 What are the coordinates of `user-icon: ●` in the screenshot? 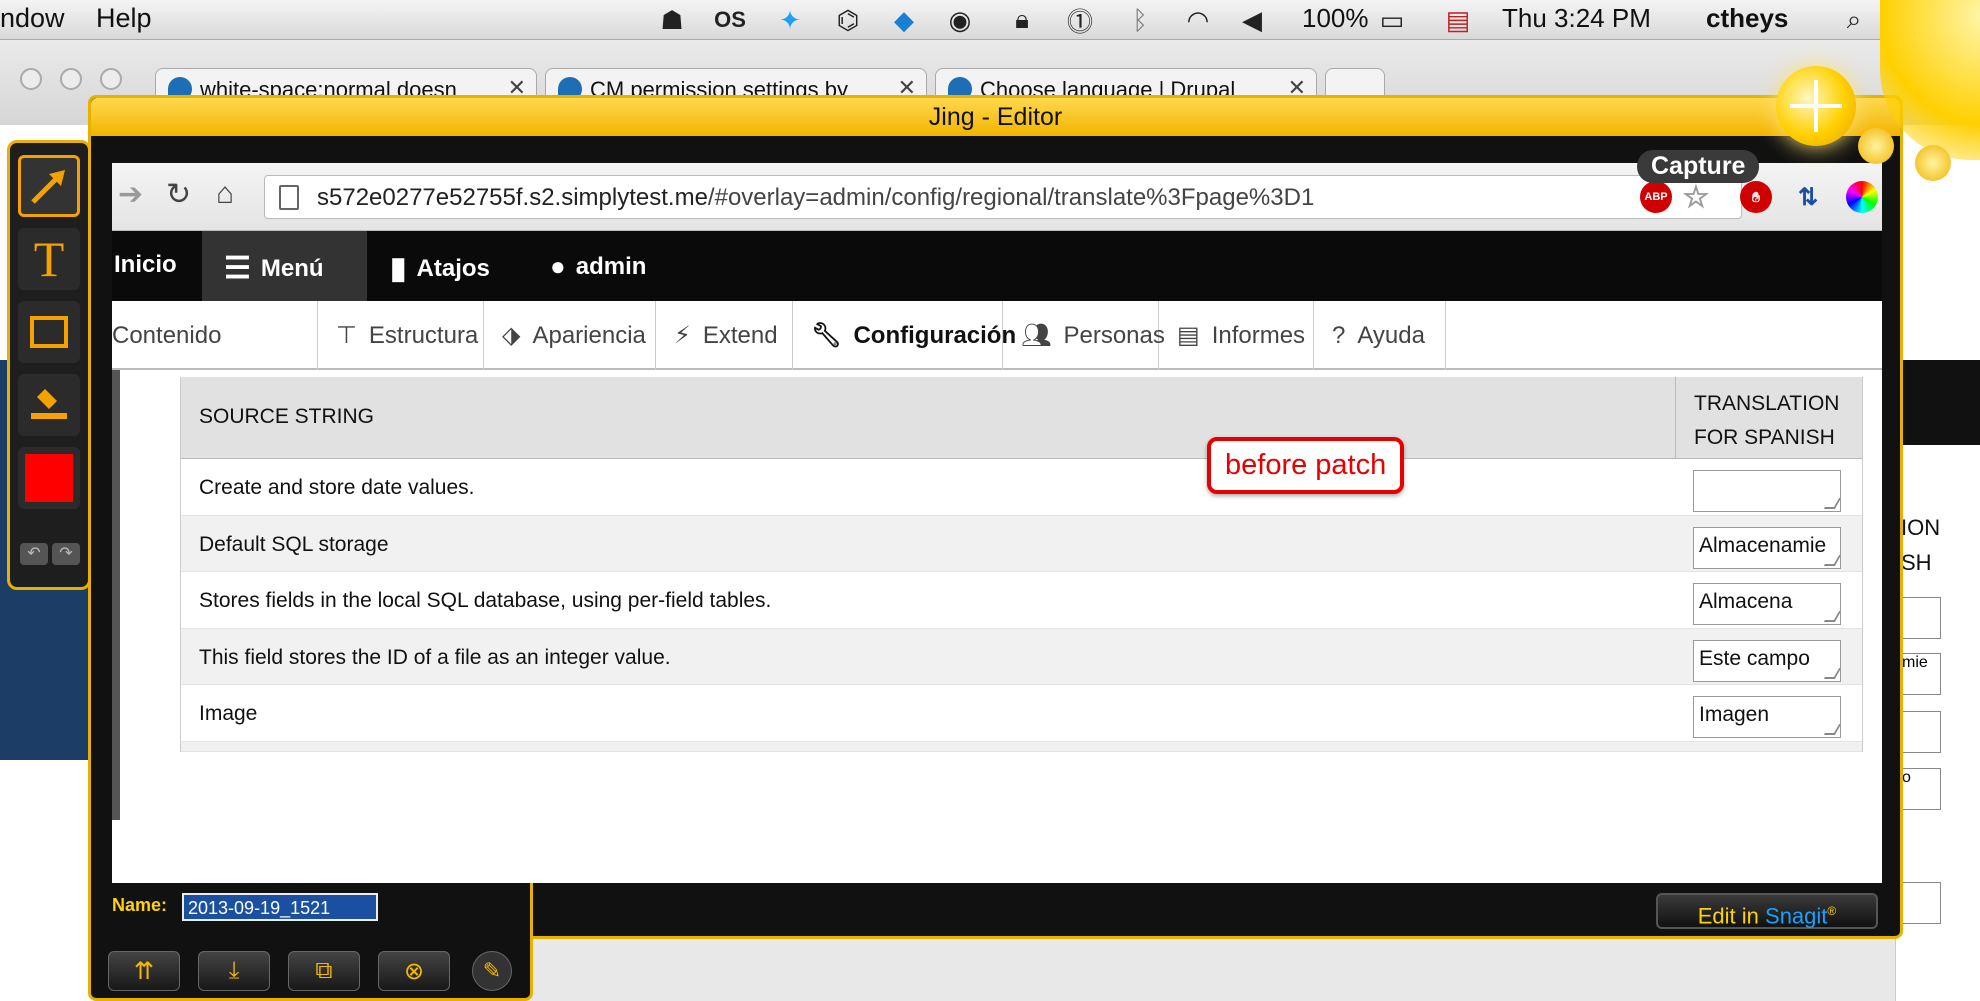 It's located at (558, 266).